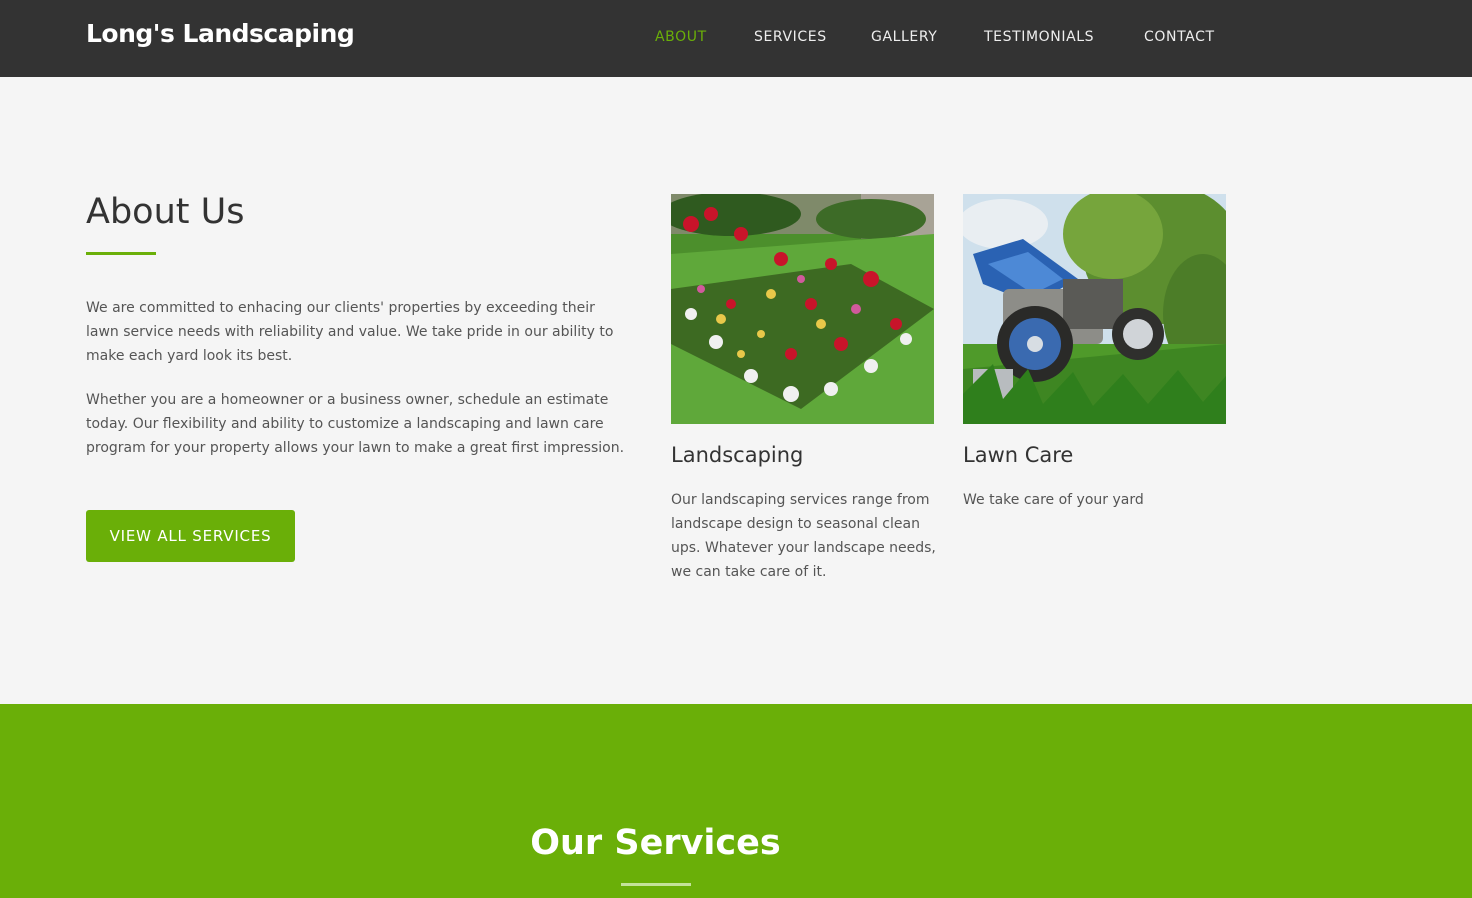 The width and height of the screenshot is (1472, 898). What do you see at coordinates (737, 455) in the screenshot?
I see `card-title-landscaping: Landscaping` at bounding box center [737, 455].